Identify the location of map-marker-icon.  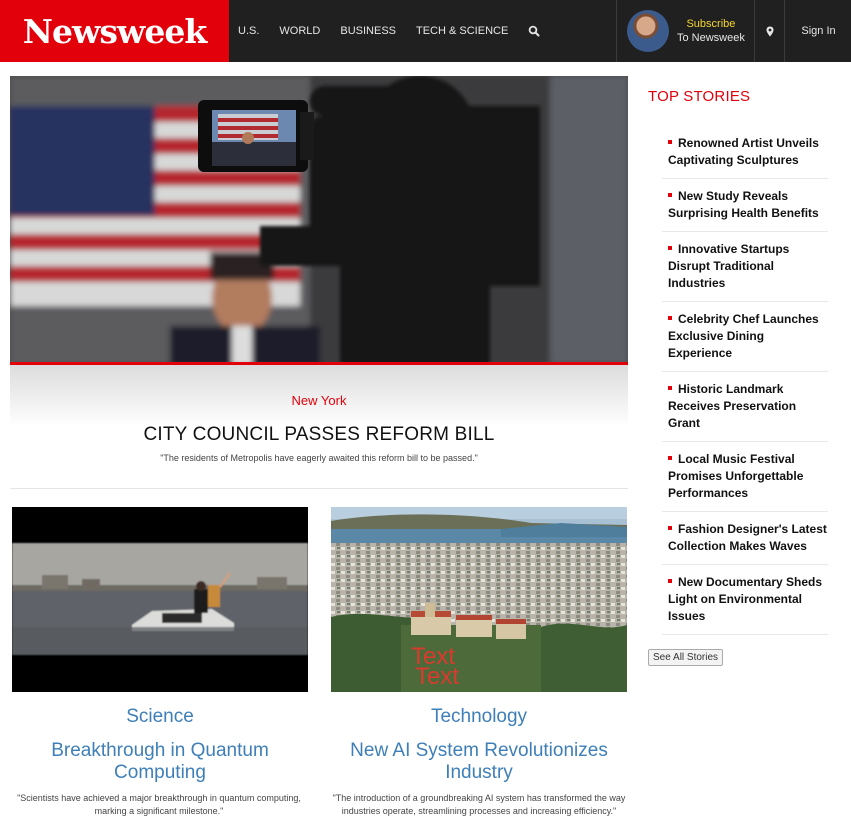
(769, 31).